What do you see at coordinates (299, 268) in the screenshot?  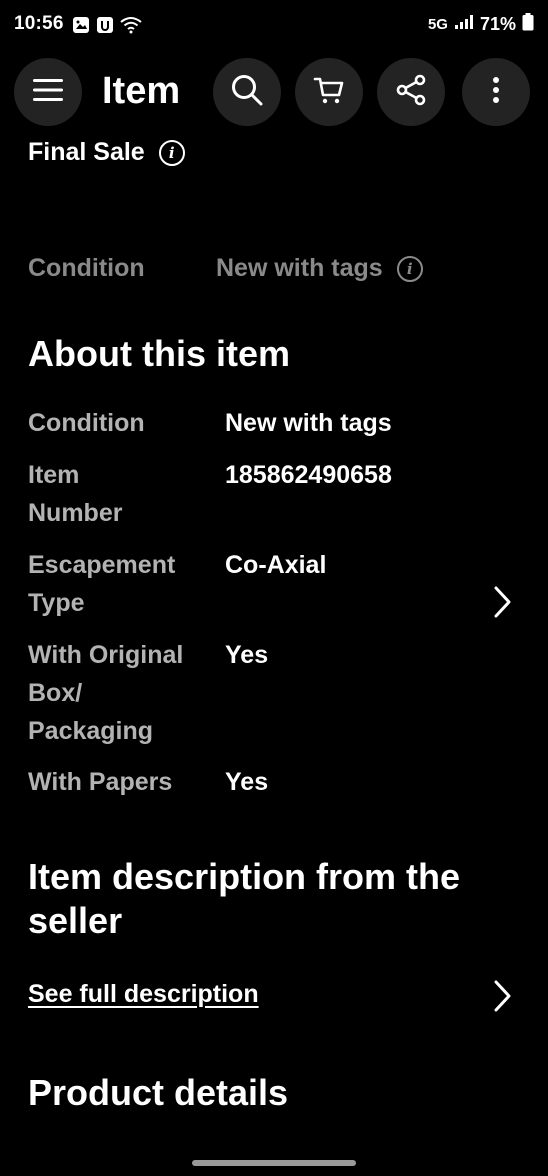 I see `condition-value: New with tags` at bounding box center [299, 268].